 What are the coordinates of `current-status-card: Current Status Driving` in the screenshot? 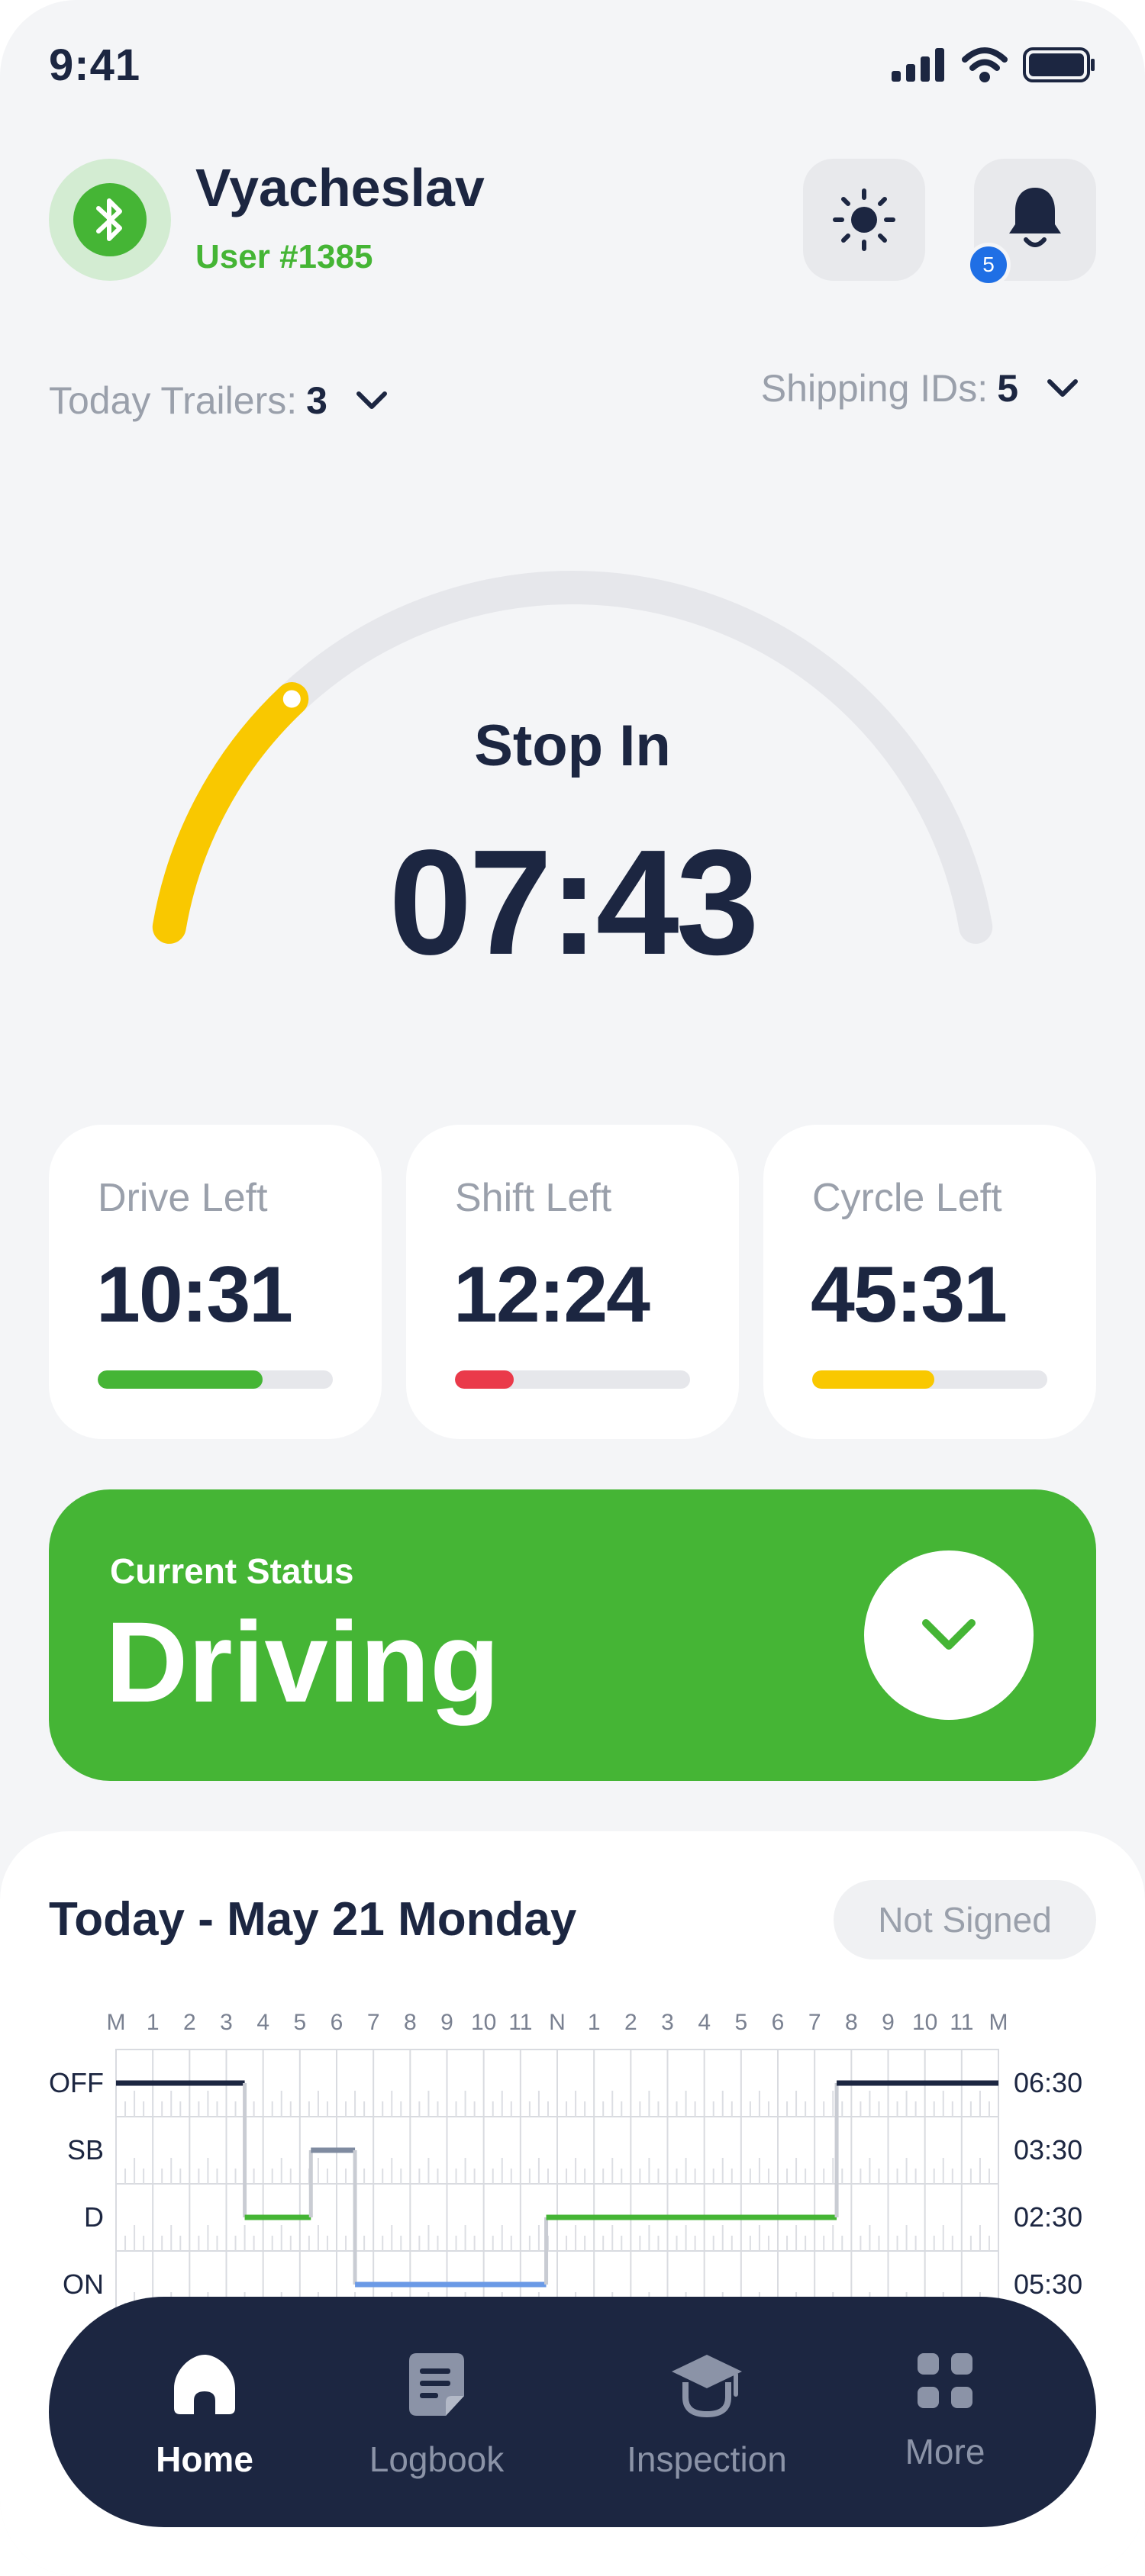 It's located at (572, 1635).